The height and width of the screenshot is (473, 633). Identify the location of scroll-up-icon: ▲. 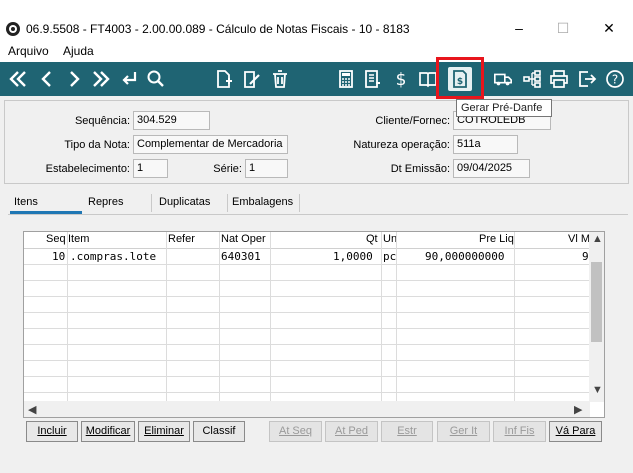
(597, 239).